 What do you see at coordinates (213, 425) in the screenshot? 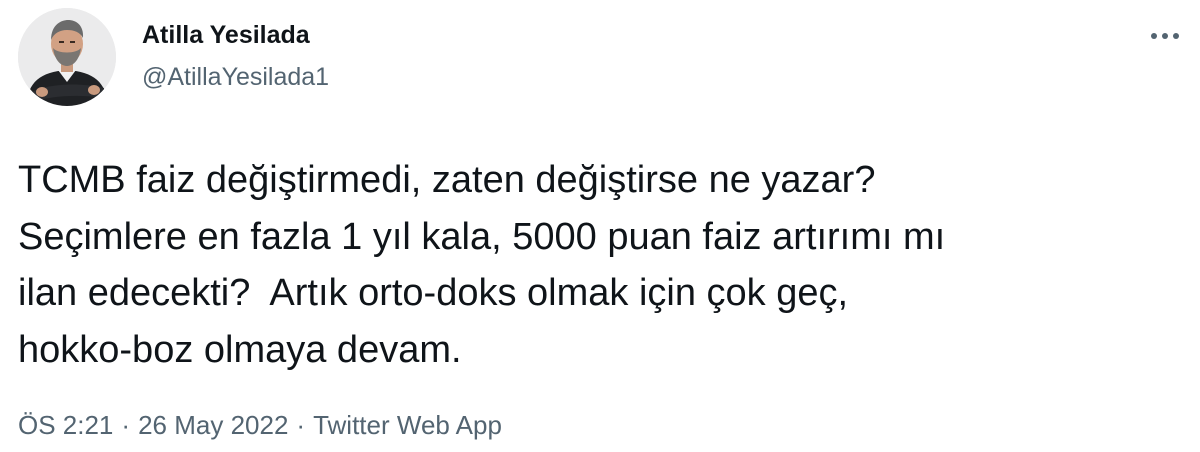
I see `tweet-date: 26 May 2022` at bounding box center [213, 425].